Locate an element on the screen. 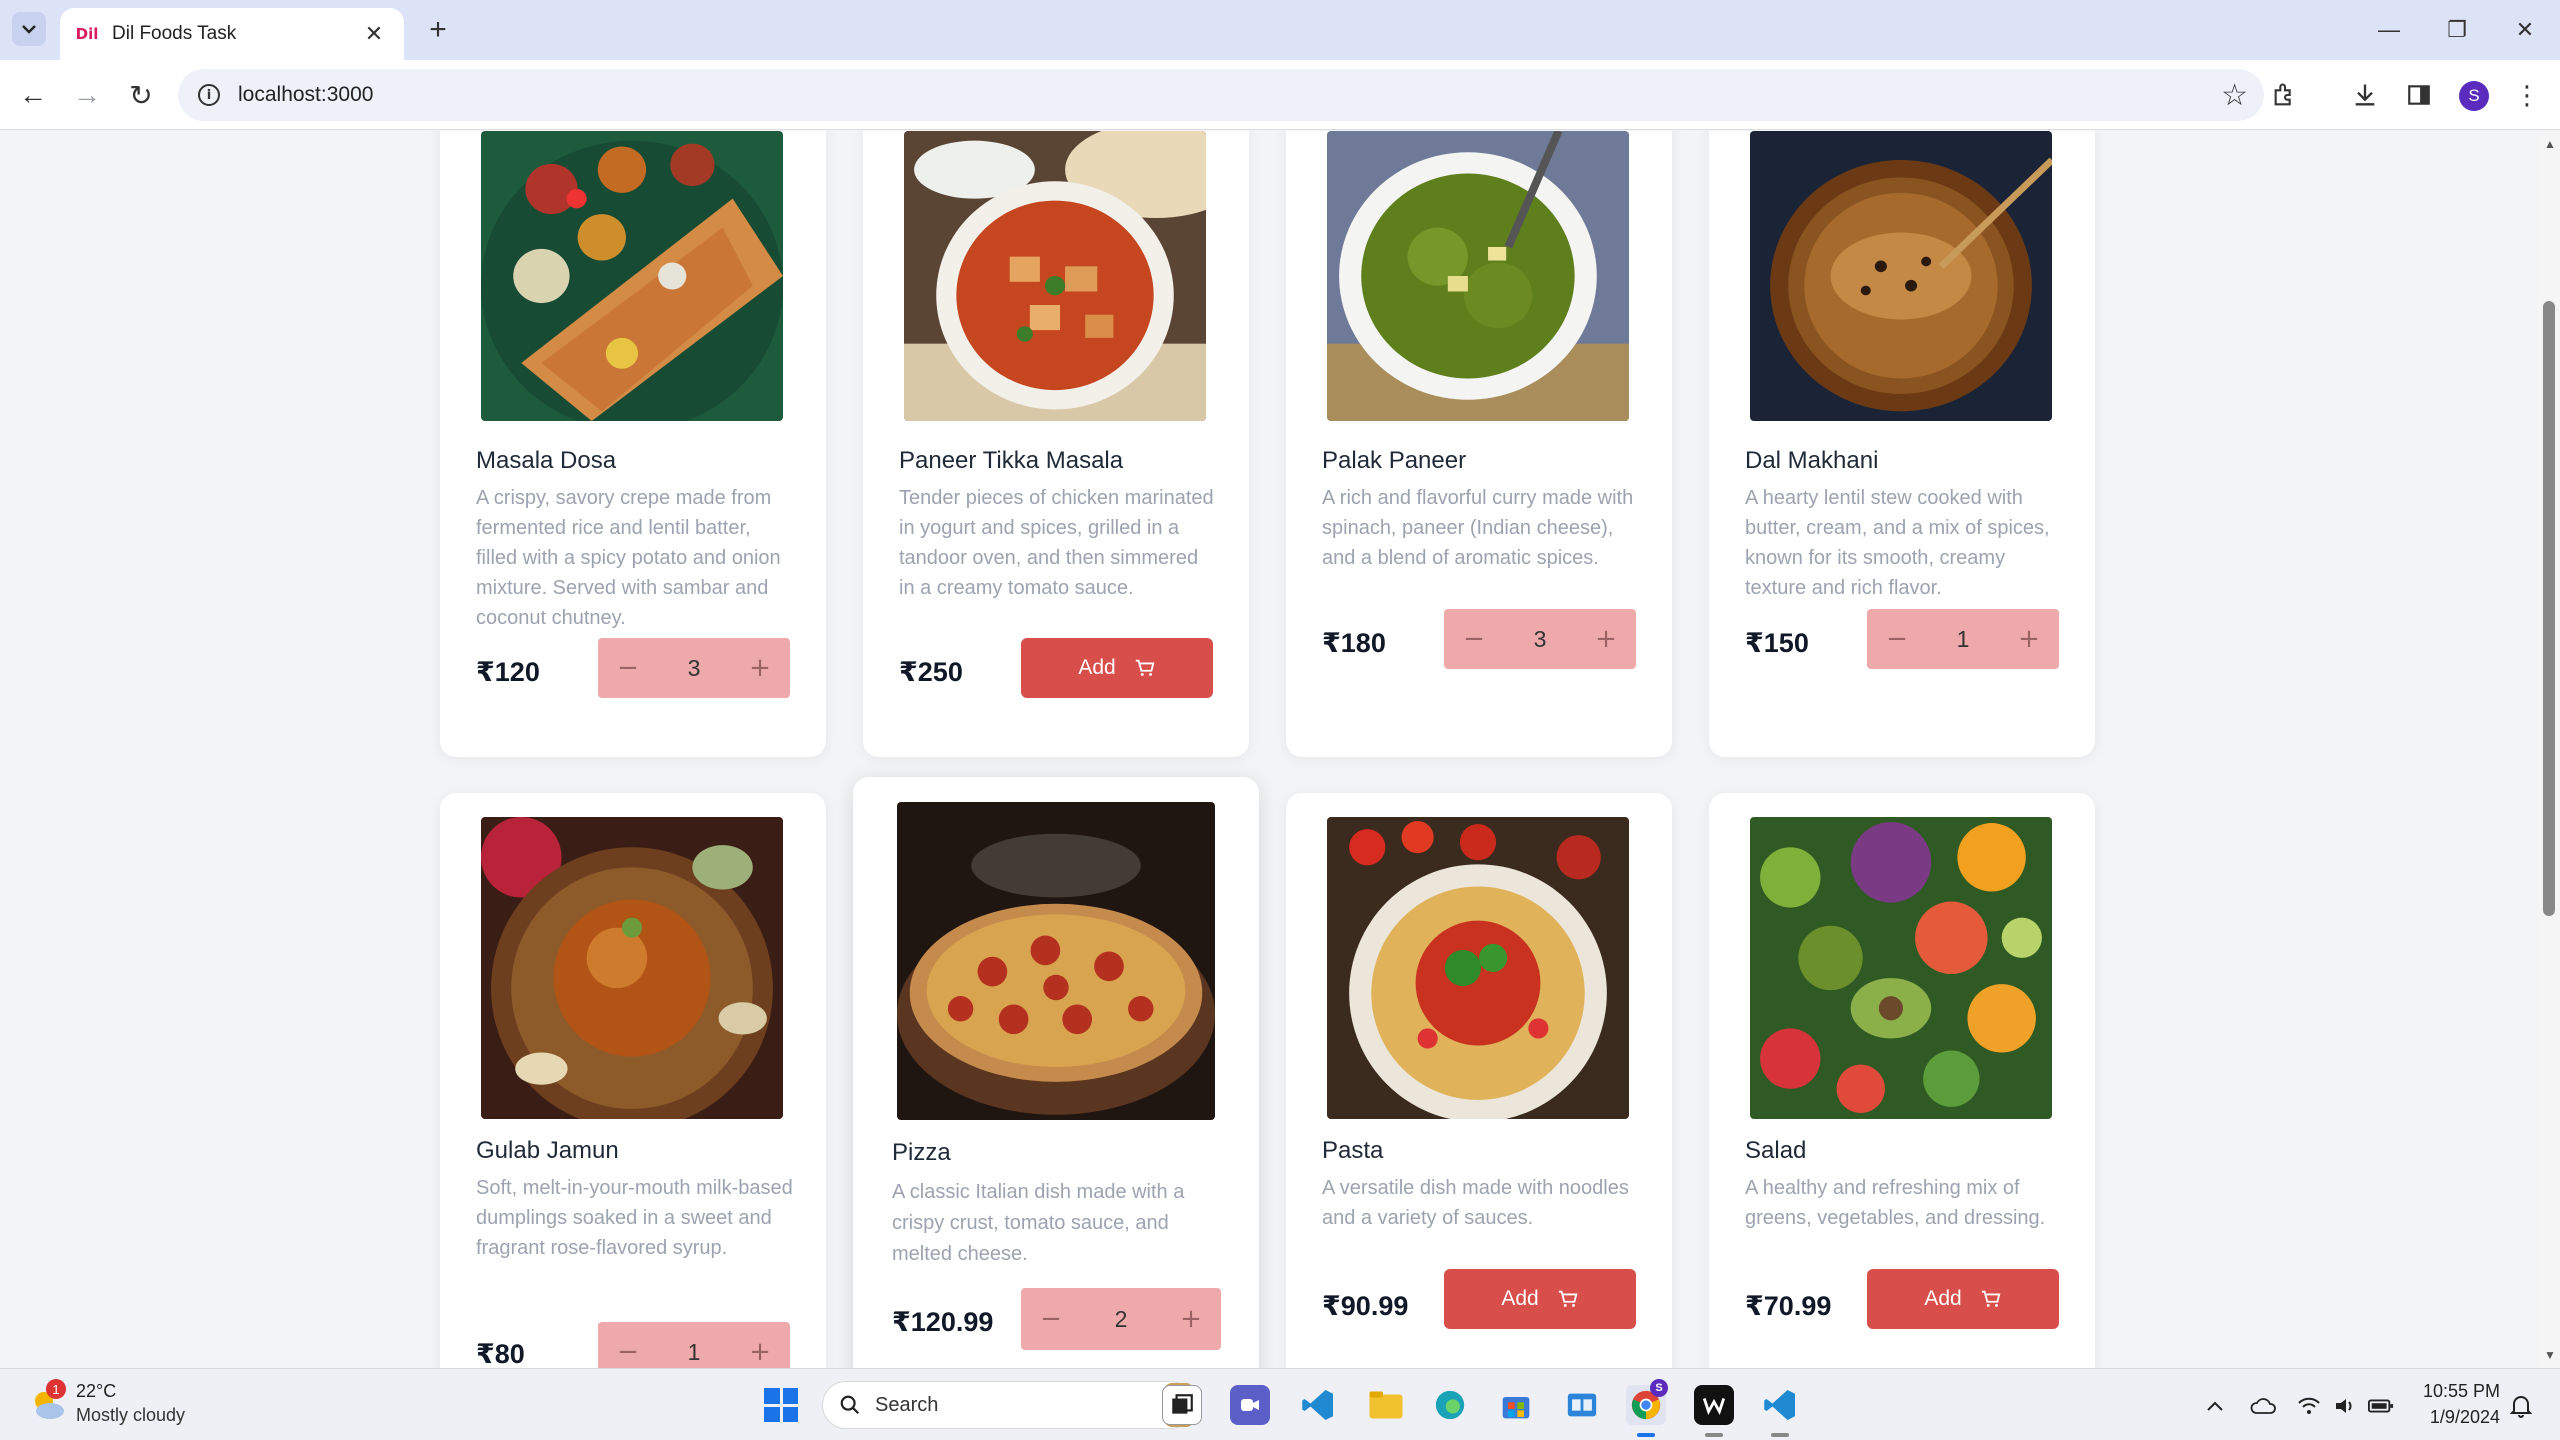  onedrive-cloud-icon is located at coordinates (2263, 1406).